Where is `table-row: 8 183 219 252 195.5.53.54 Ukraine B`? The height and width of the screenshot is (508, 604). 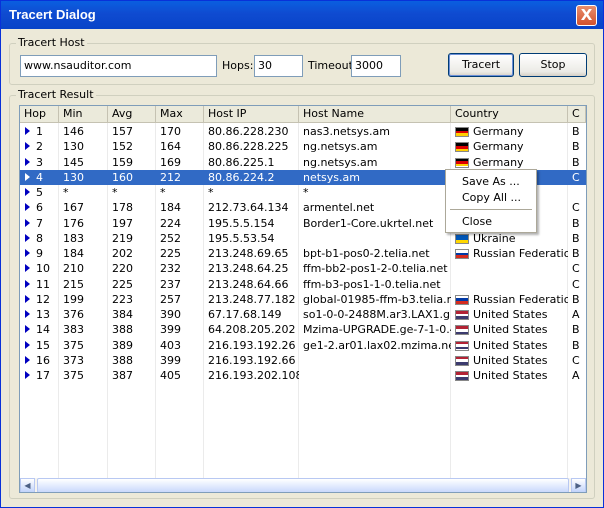
table-row: 8 183 219 252 195.5.53.54 Ukraine B is located at coordinates (303, 238).